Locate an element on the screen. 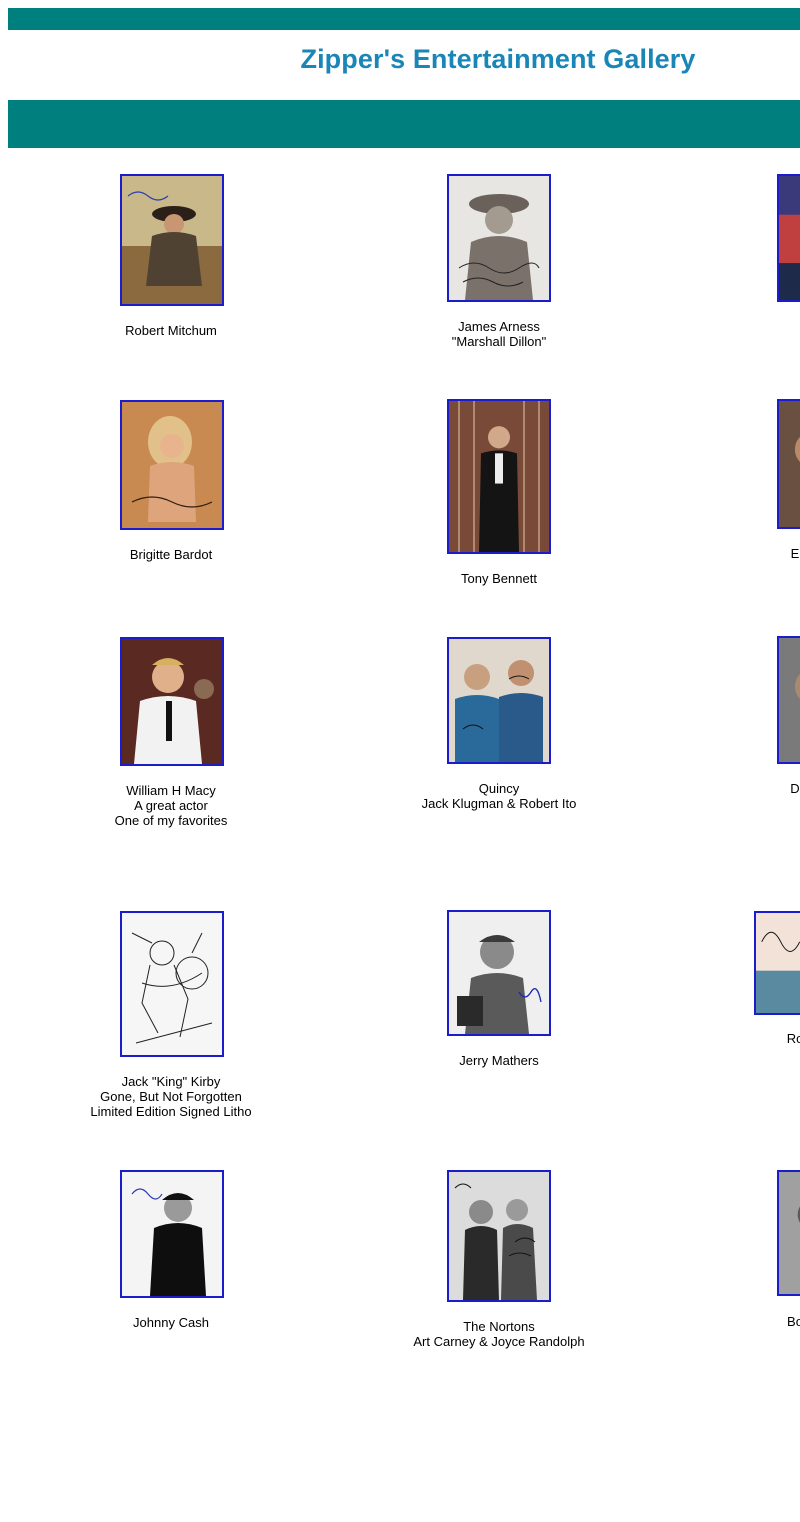  caption-quincy: Quincy Jack Klugman & Robert Ito is located at coordinates (499, 796).